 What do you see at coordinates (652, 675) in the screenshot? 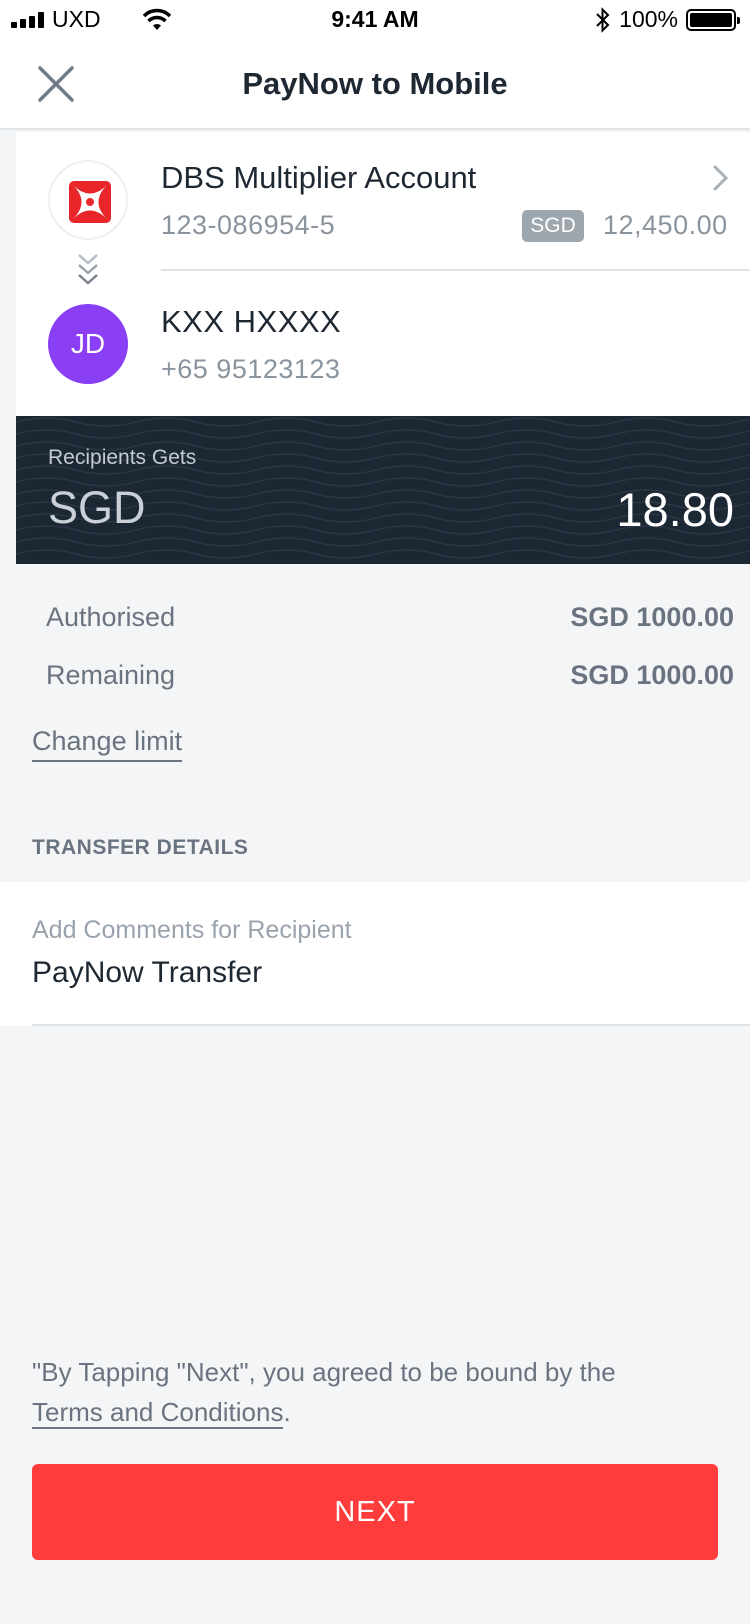
I see `remaining-value: SGD 1000.00` at bounding box center [652, 675].